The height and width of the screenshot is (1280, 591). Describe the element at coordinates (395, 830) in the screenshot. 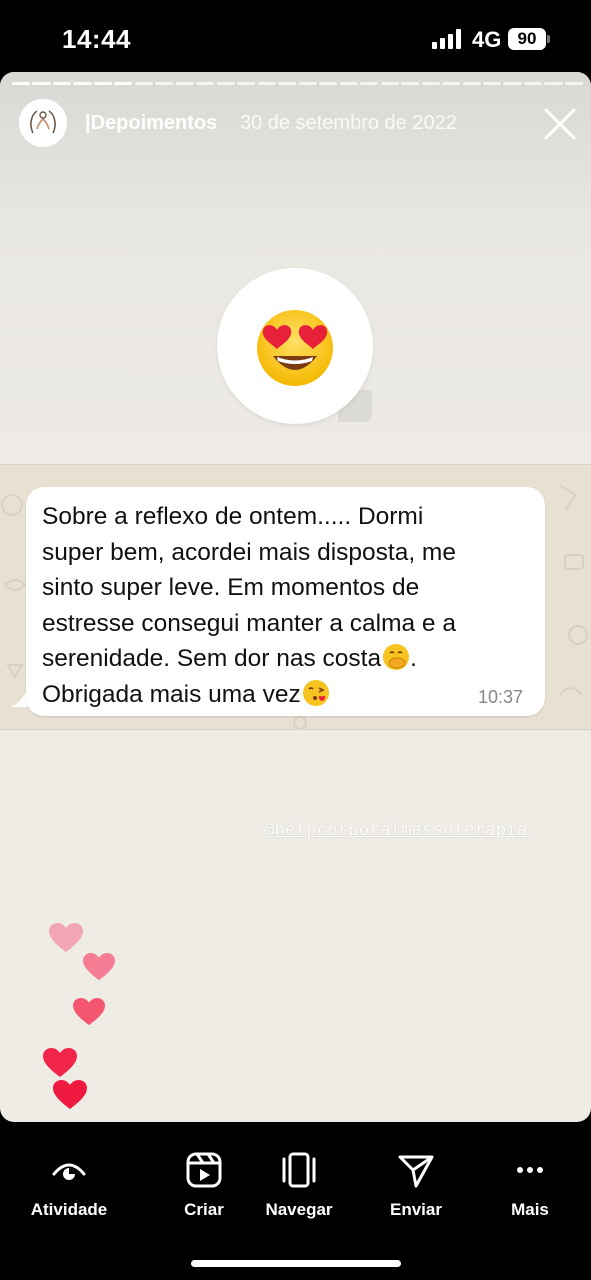

I see `mention-sticker: @helpcorporalmassoterapia` at that location.